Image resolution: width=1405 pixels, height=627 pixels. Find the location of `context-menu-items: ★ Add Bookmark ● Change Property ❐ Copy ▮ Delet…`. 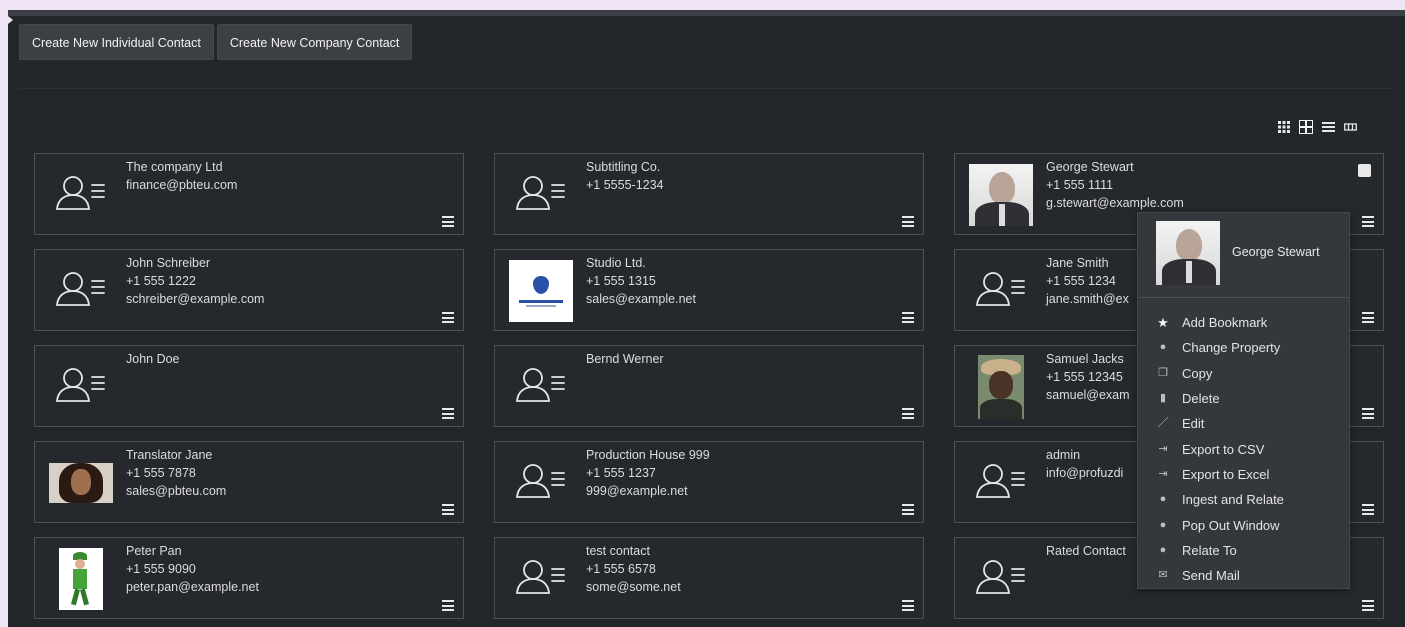

context-menu-items: ★ Add Bookmark ● Change Property ❐ Copy ▮ Delet… is located at coordinates (1243, 443).